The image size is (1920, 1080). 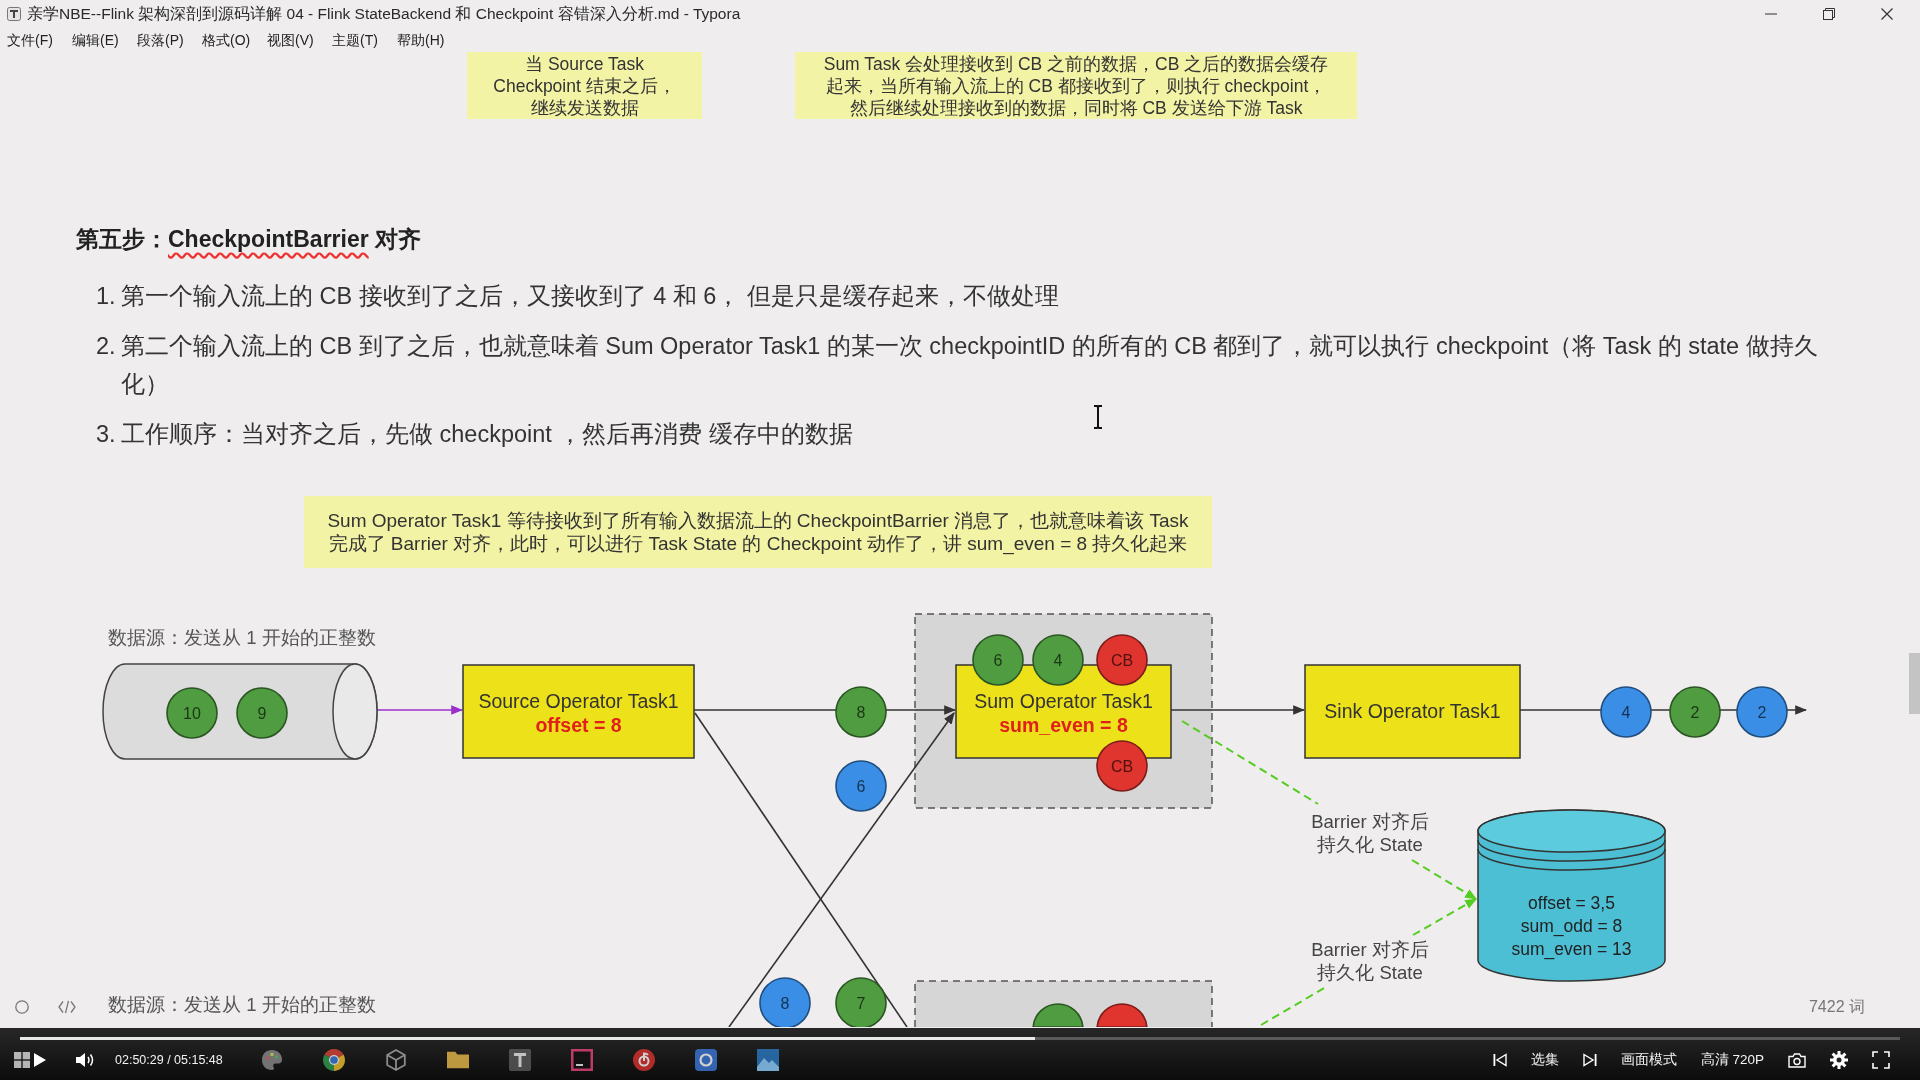 I want to click on close-icon, so click(x=1887, y=14).